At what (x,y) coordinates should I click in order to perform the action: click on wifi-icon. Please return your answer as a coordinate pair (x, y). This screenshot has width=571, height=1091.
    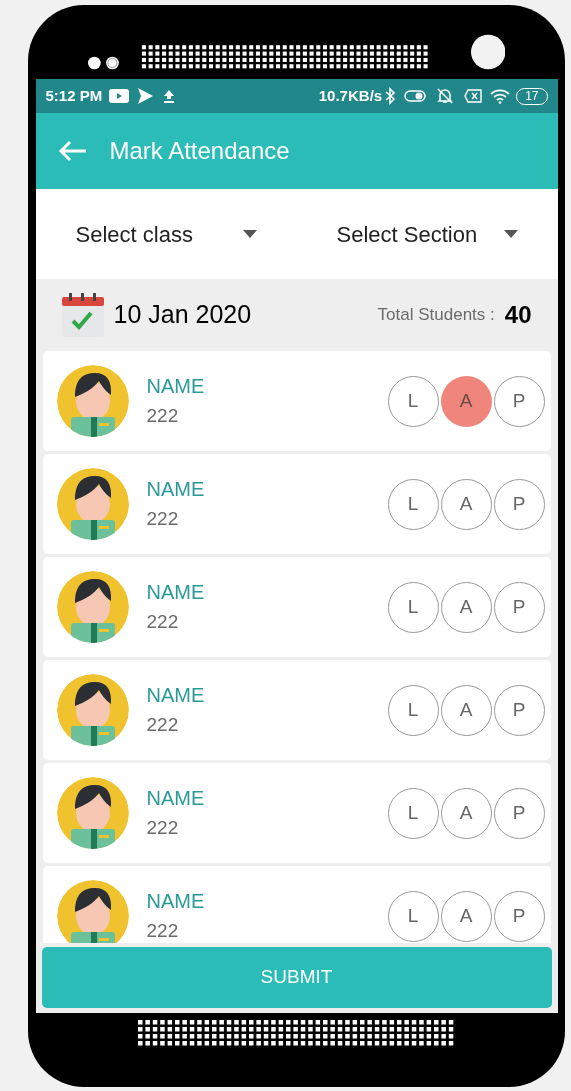
    Looking at the image, I should click on (500, 96).